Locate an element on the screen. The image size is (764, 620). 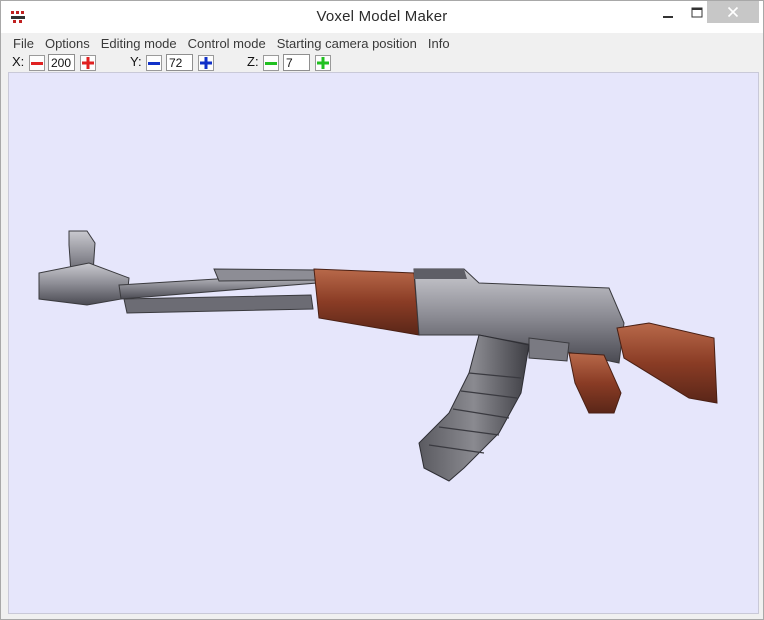
y-increment-button is located at coordinates (206, 63).